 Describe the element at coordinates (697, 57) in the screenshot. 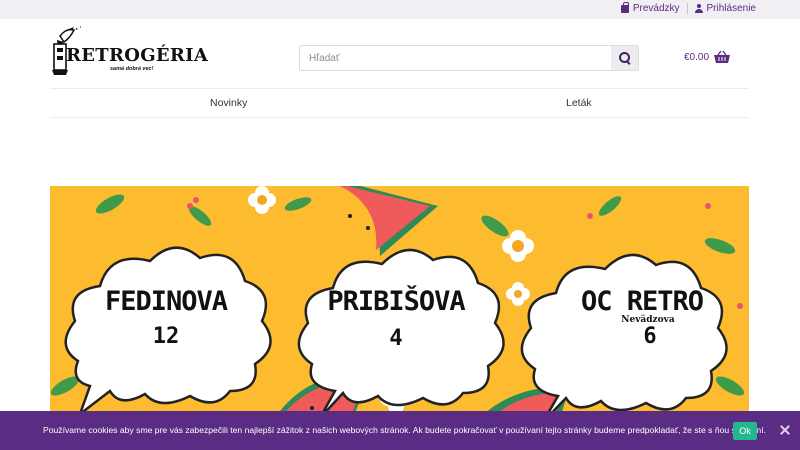

I see `cart-total: €0.00` at that location.